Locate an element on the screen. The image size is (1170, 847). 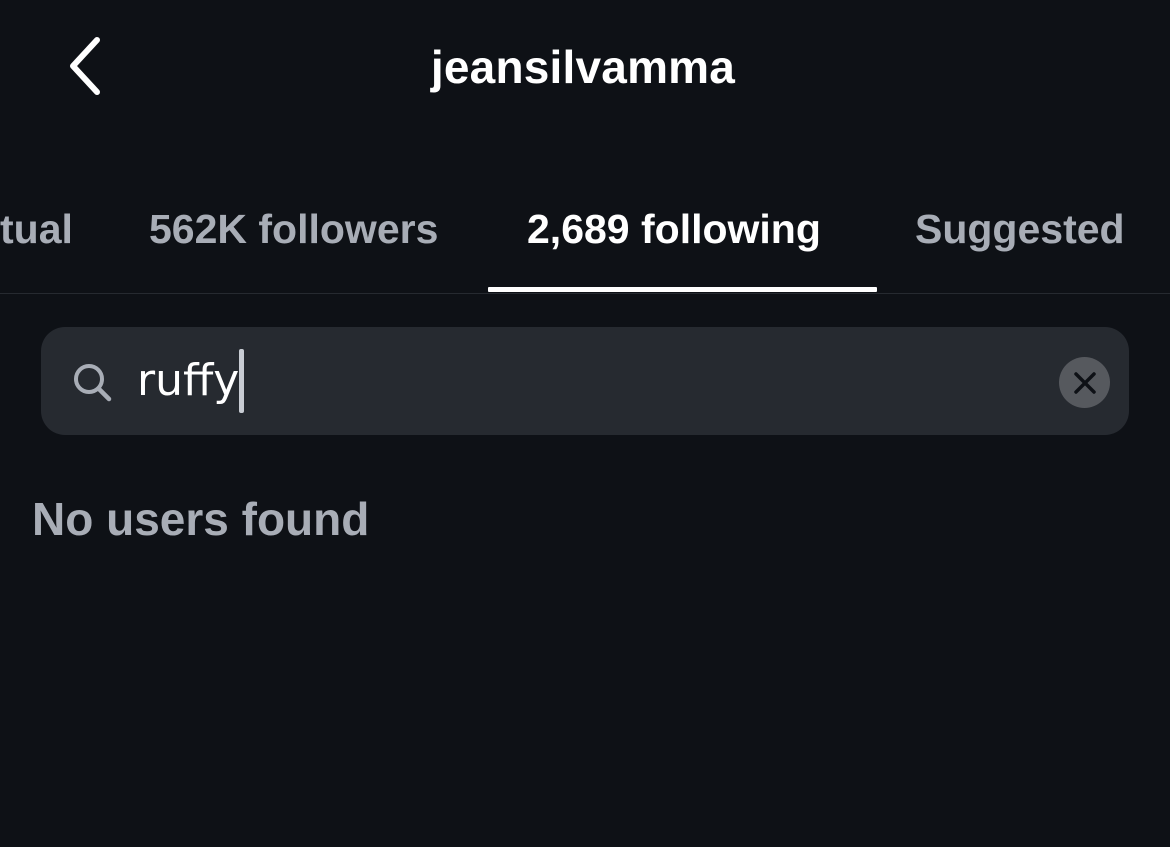
tab-following: 2,689 following is located at coordinates (682, 231).